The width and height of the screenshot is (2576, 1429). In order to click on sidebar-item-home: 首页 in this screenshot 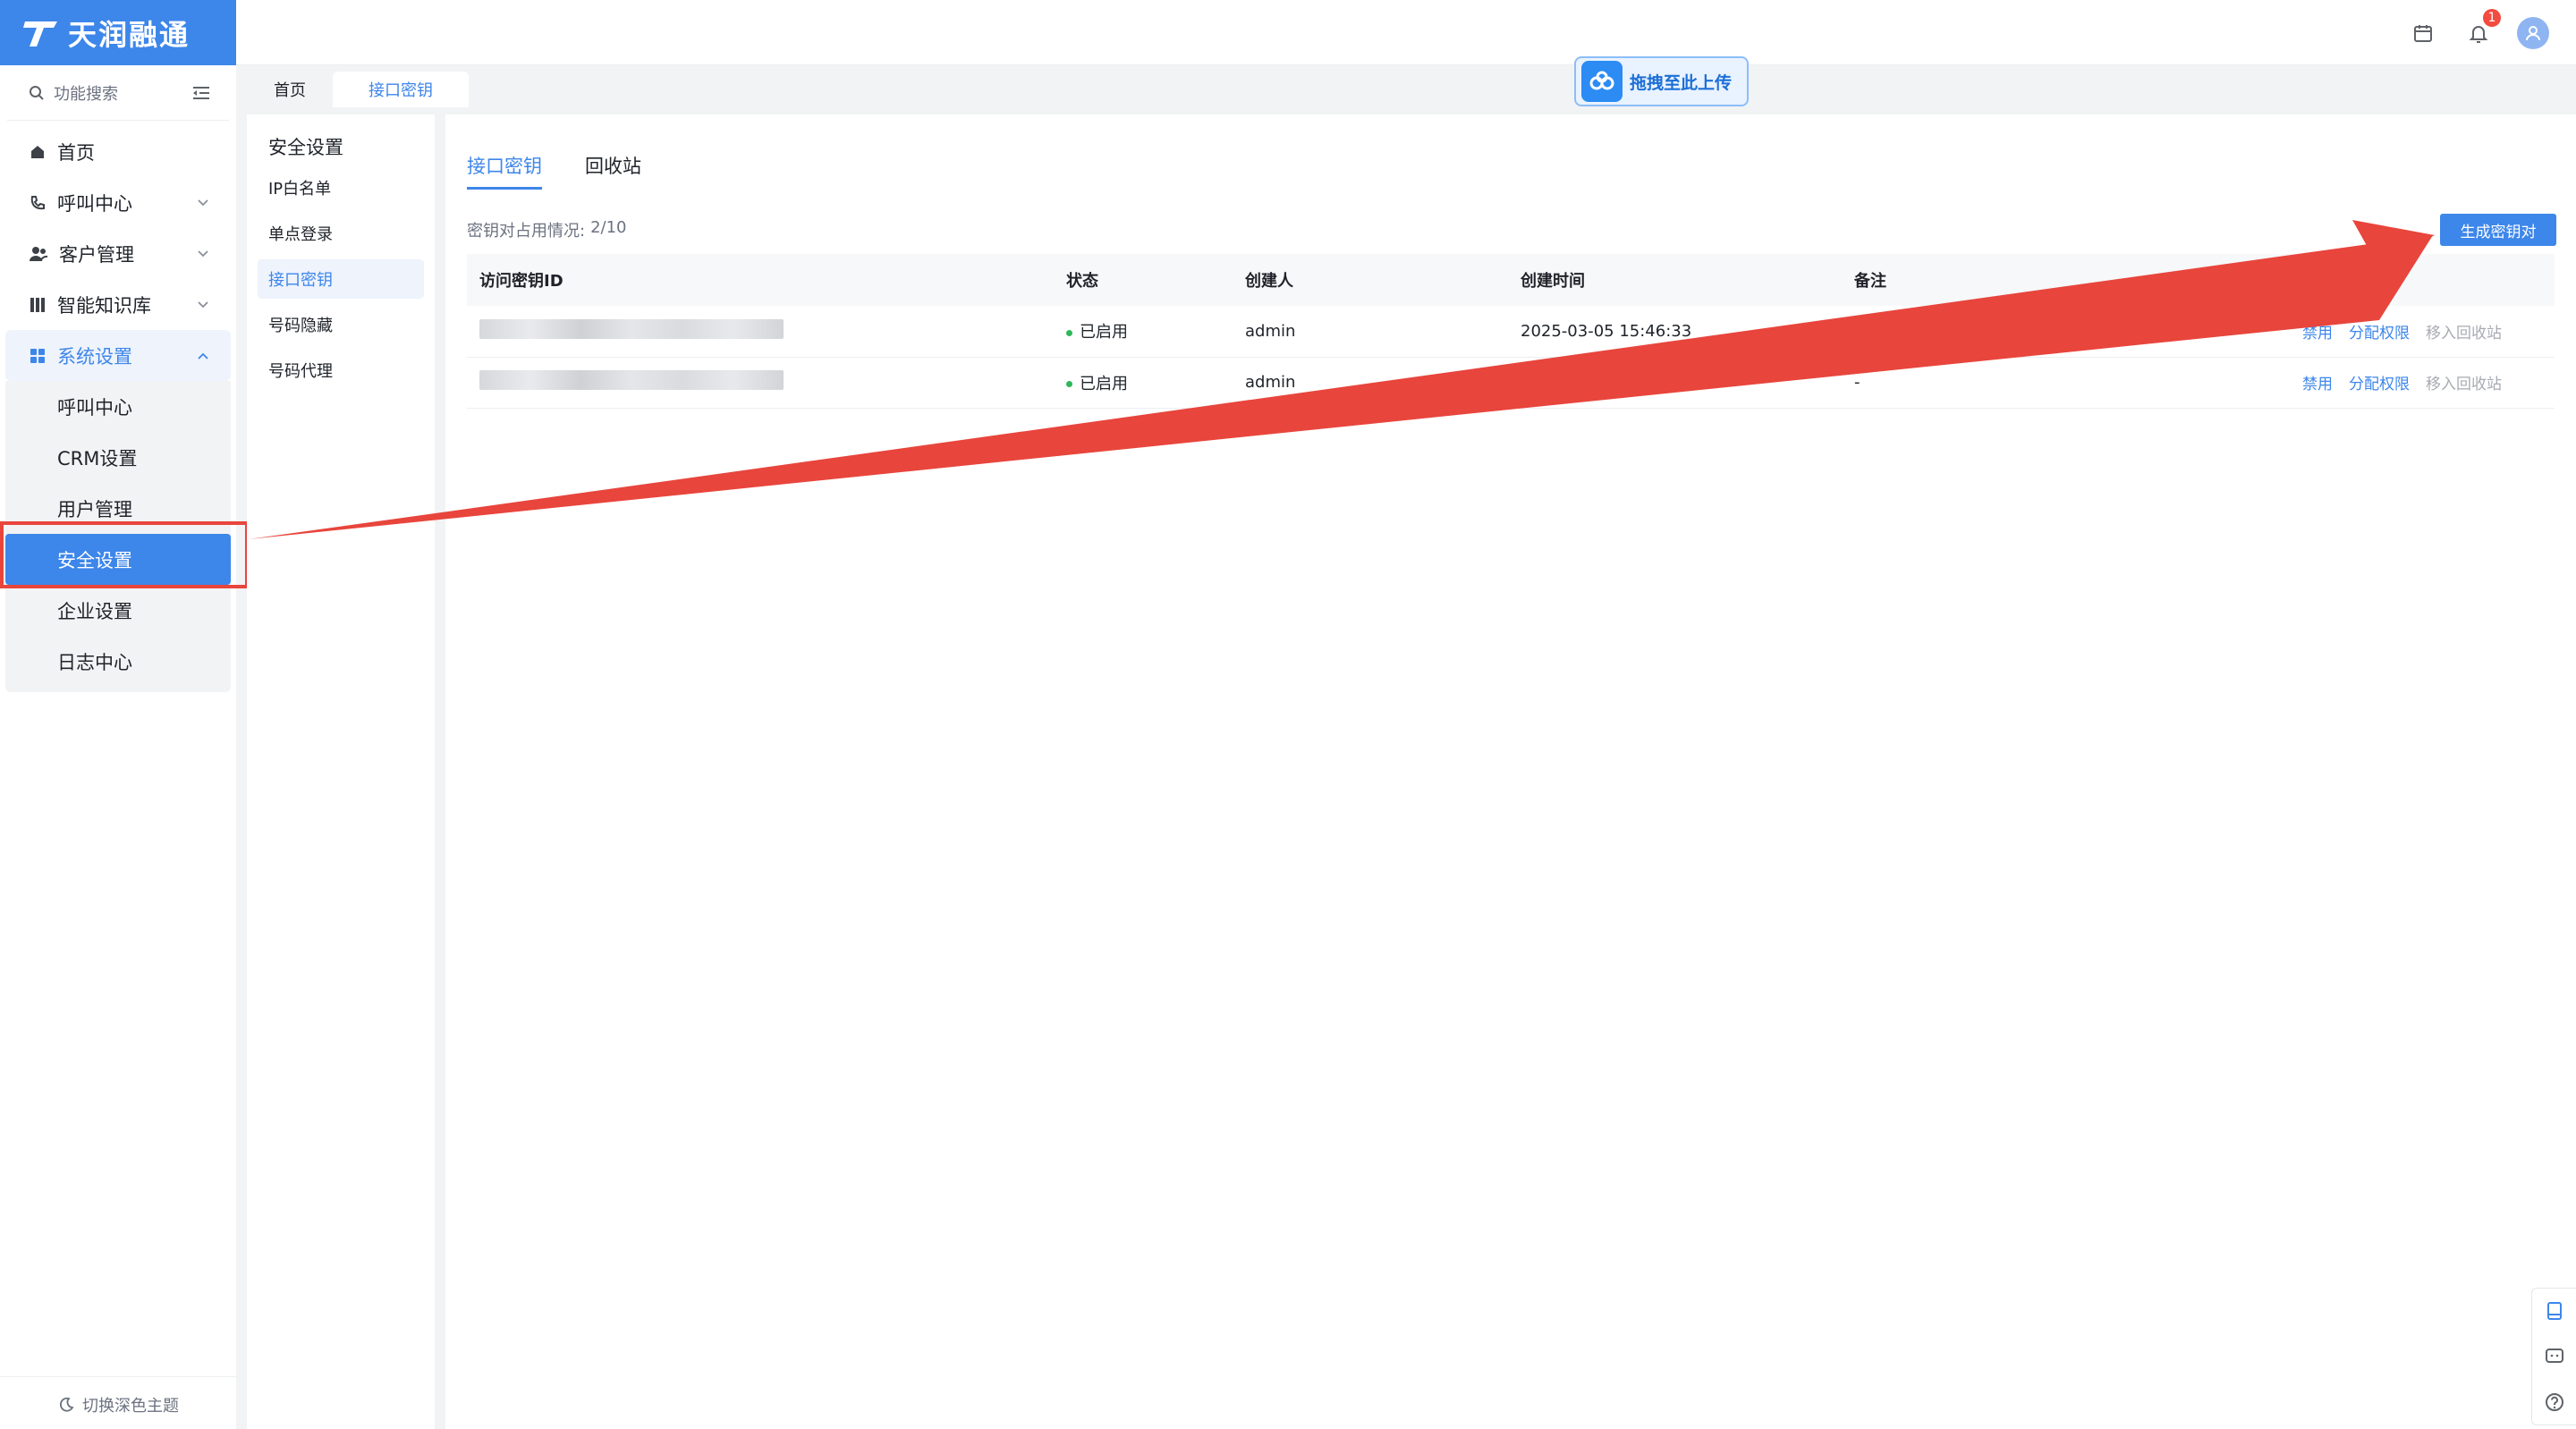, I will do `click(118, 151)`.